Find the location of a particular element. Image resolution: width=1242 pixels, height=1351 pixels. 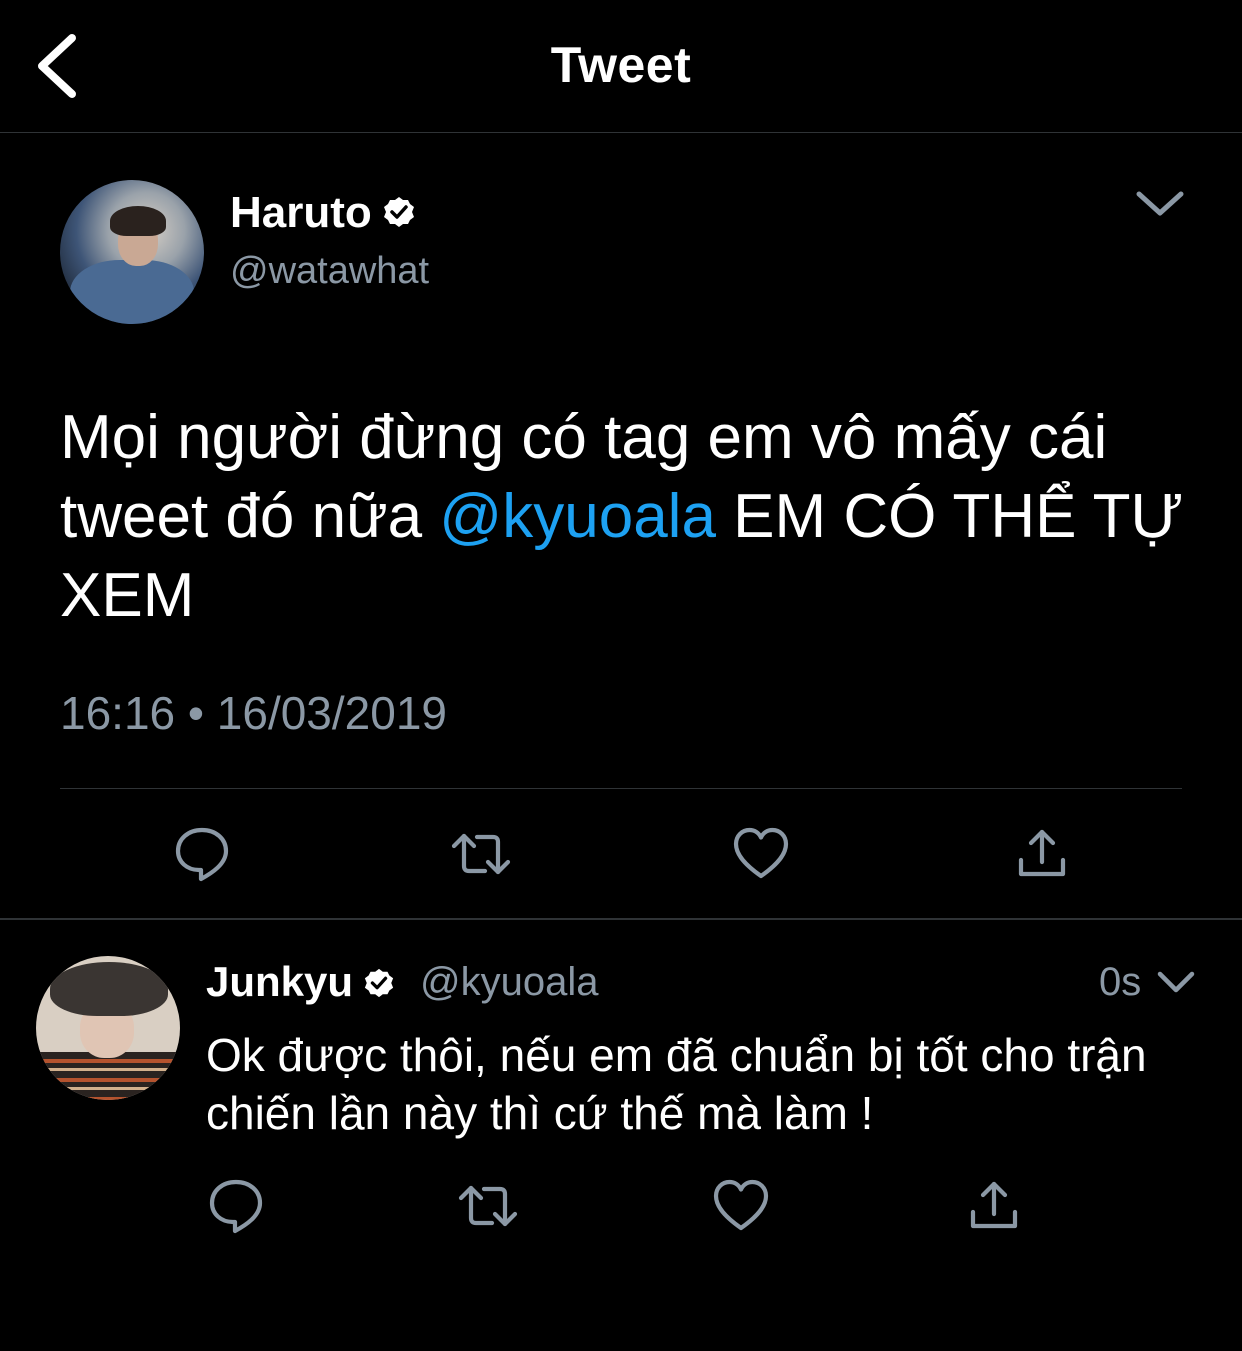

tweet-options-button is located at coordinates (1160, 203).